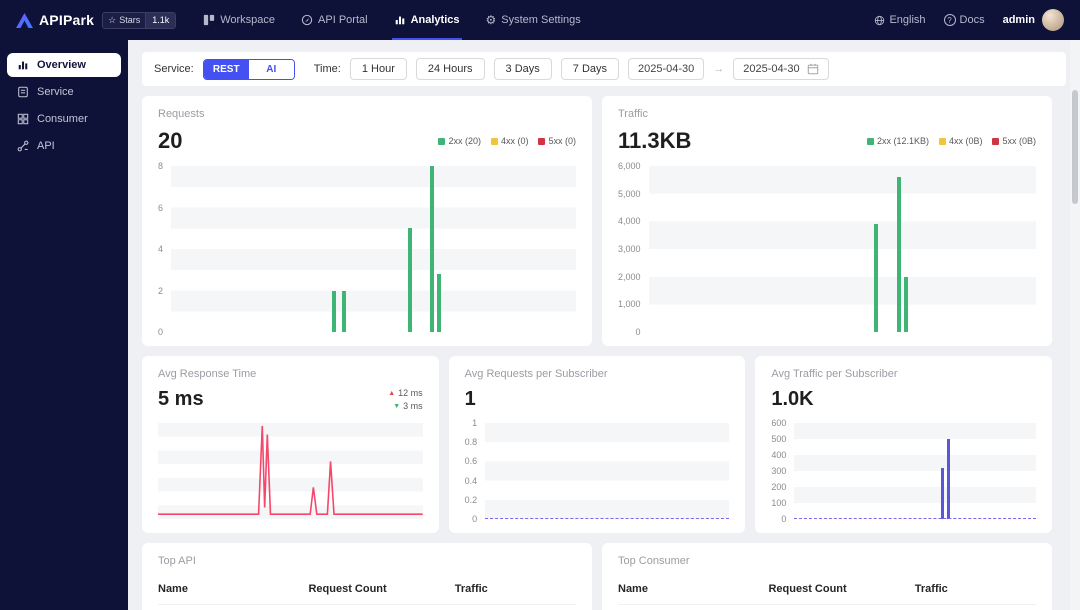 The height and width of the screenshot is (610, 1080). What do you see at coordinates (629, 221) in the screenshot?
I see `y-tick-label: 4,000` at bounding box center [629, 221].